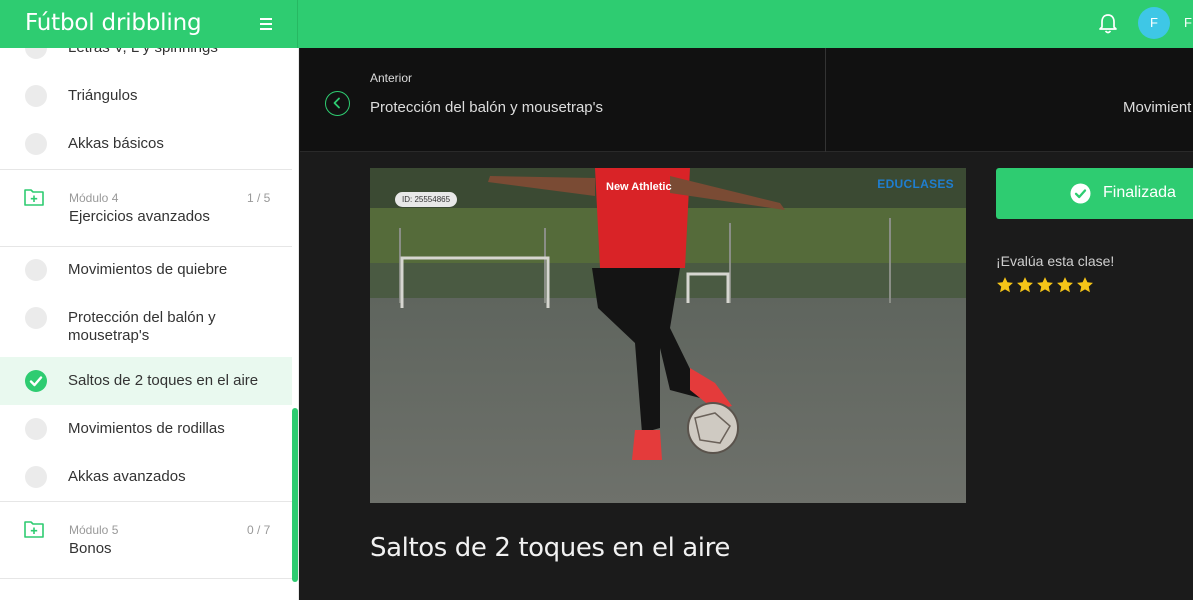 The height and width of the screenshot is (600, 1193). Describe the element at coordinates (143, 52) in the screenshot. I see `lesson-label: Letras V, L y spinnings` at that location.